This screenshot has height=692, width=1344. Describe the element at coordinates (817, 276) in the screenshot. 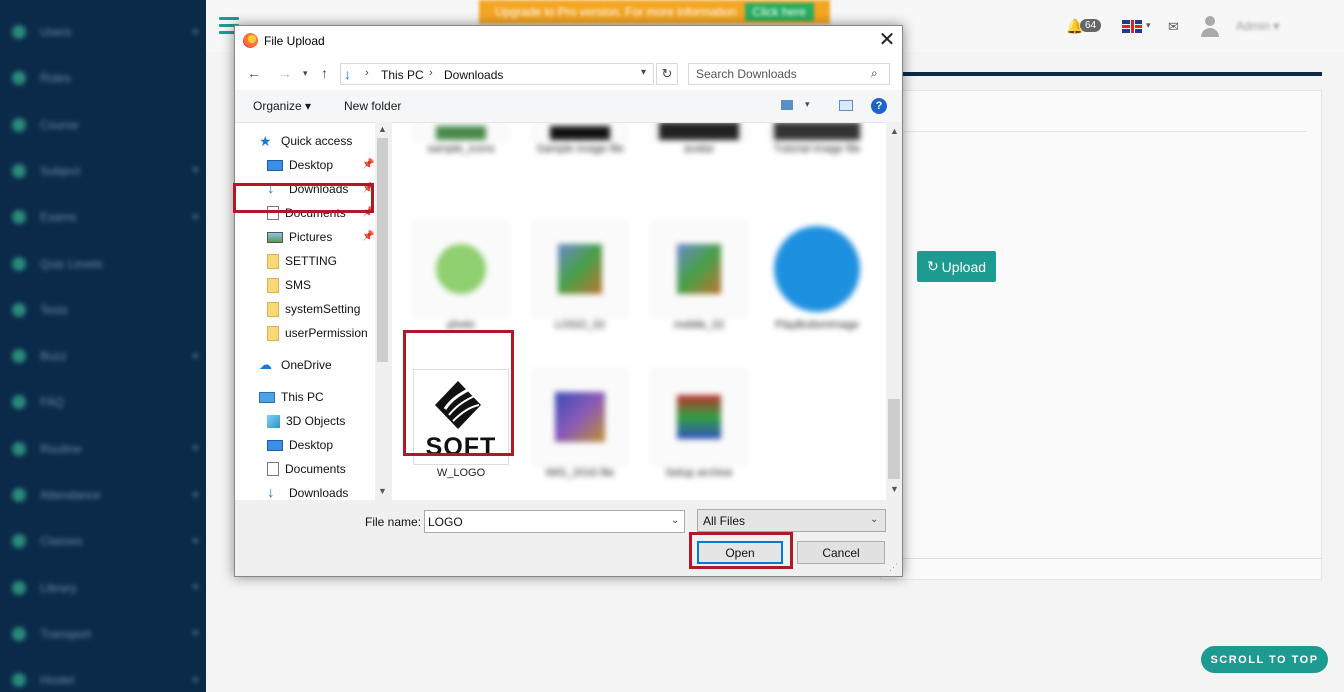

I see `file-item: PlayButtonImage` at that location.